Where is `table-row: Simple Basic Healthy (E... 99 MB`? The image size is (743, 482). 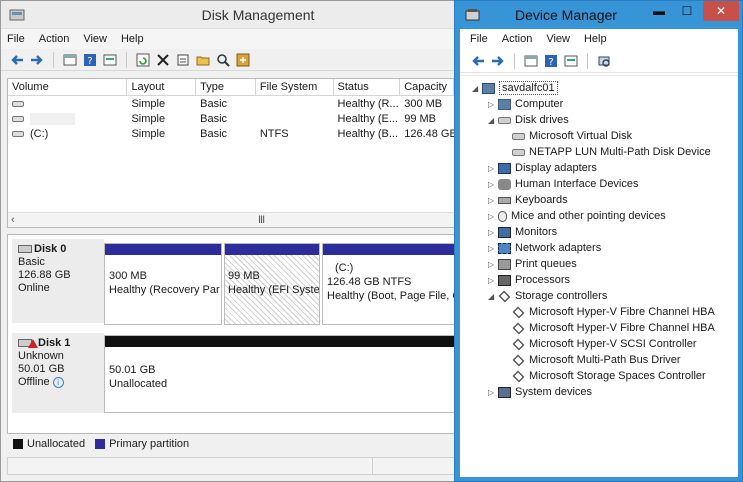
table-row: Simple Basic Healthy (E... 99 MB is located at coordinates (231, 118).